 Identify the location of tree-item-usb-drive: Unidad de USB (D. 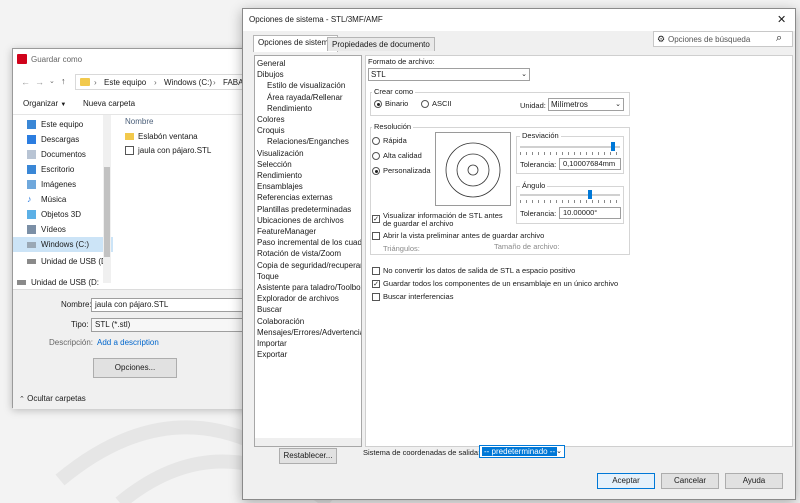
(70, 261).